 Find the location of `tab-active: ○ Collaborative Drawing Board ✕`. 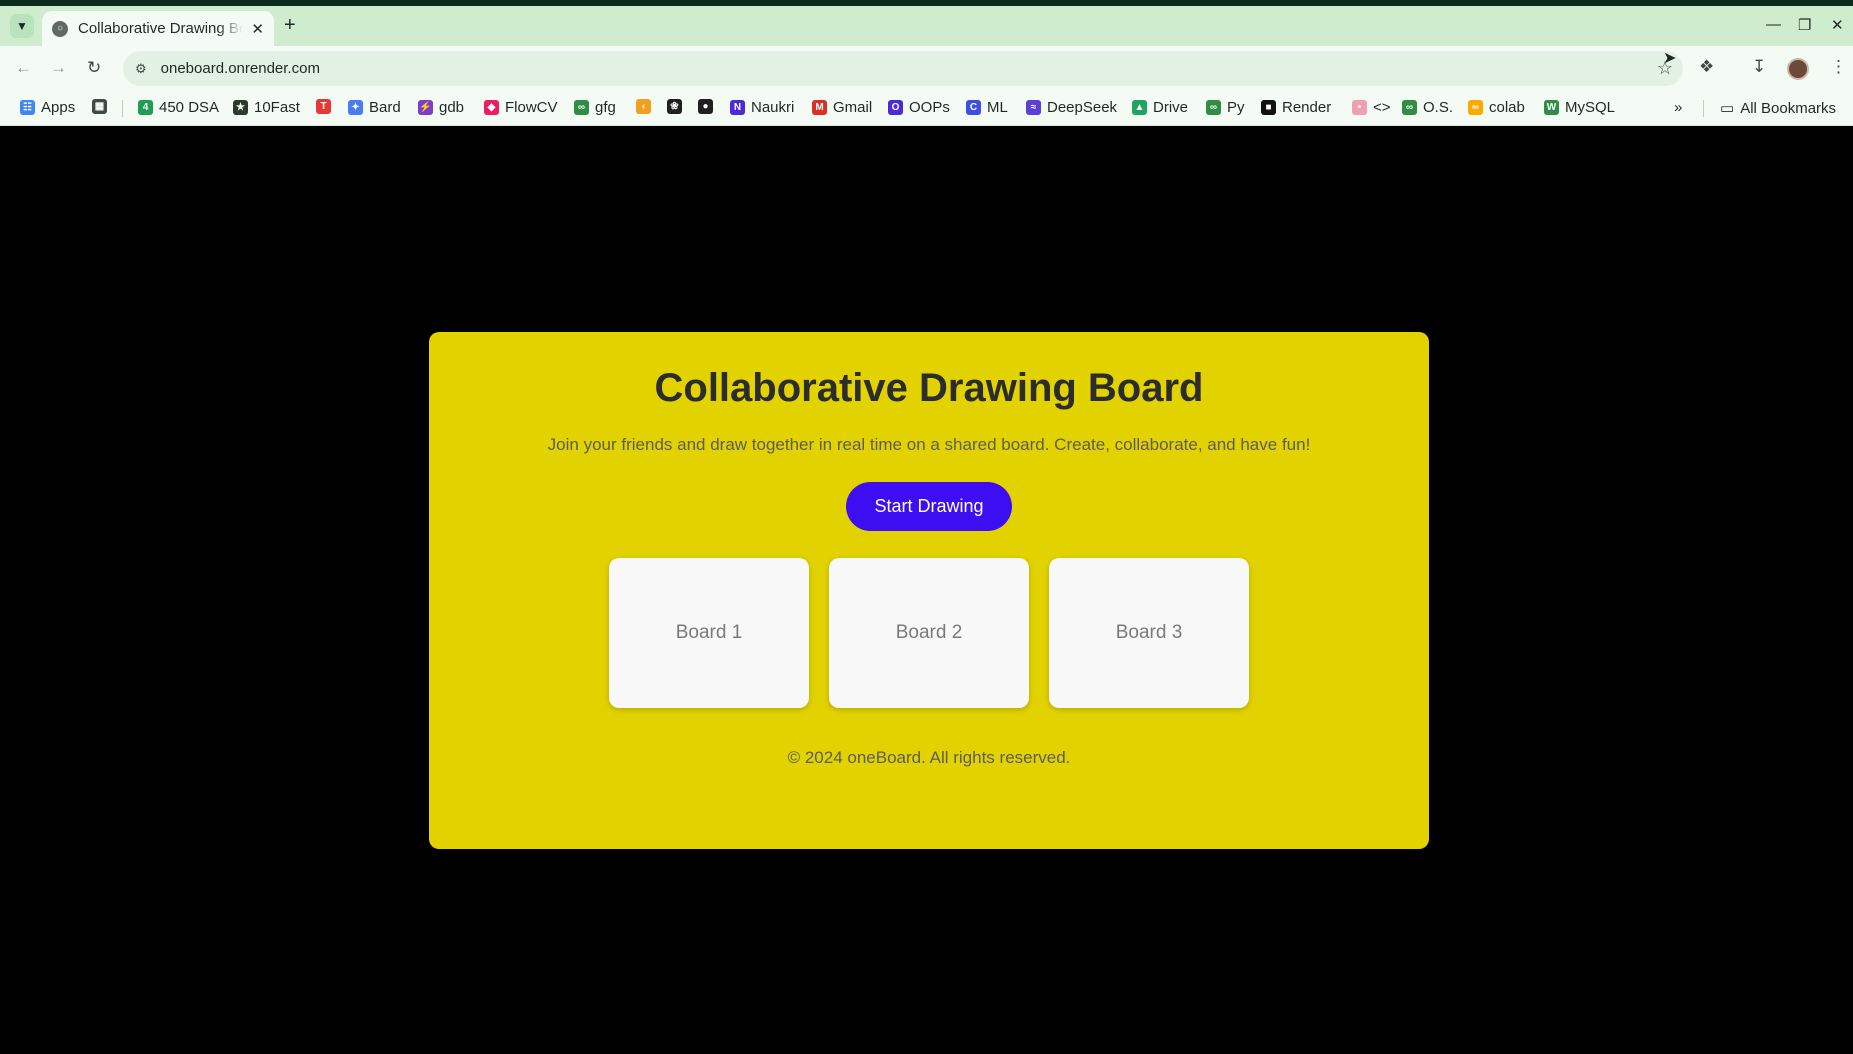

tab-active: ○ Collaborative Drawing Board ✕ is located at coordinates (158, 28).